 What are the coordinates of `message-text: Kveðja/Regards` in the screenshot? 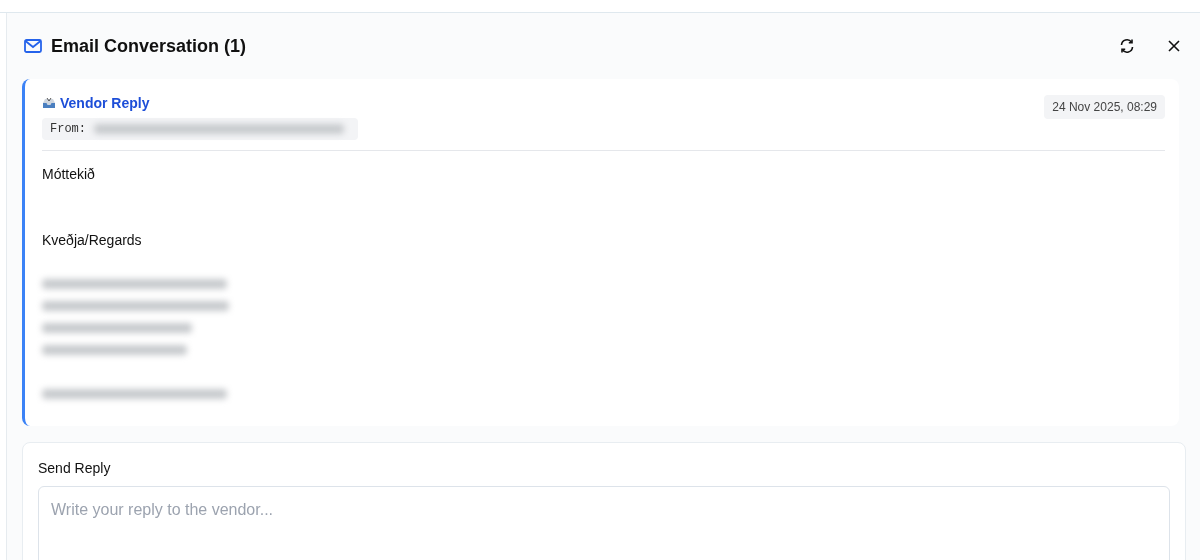 It's located at (92, 240).